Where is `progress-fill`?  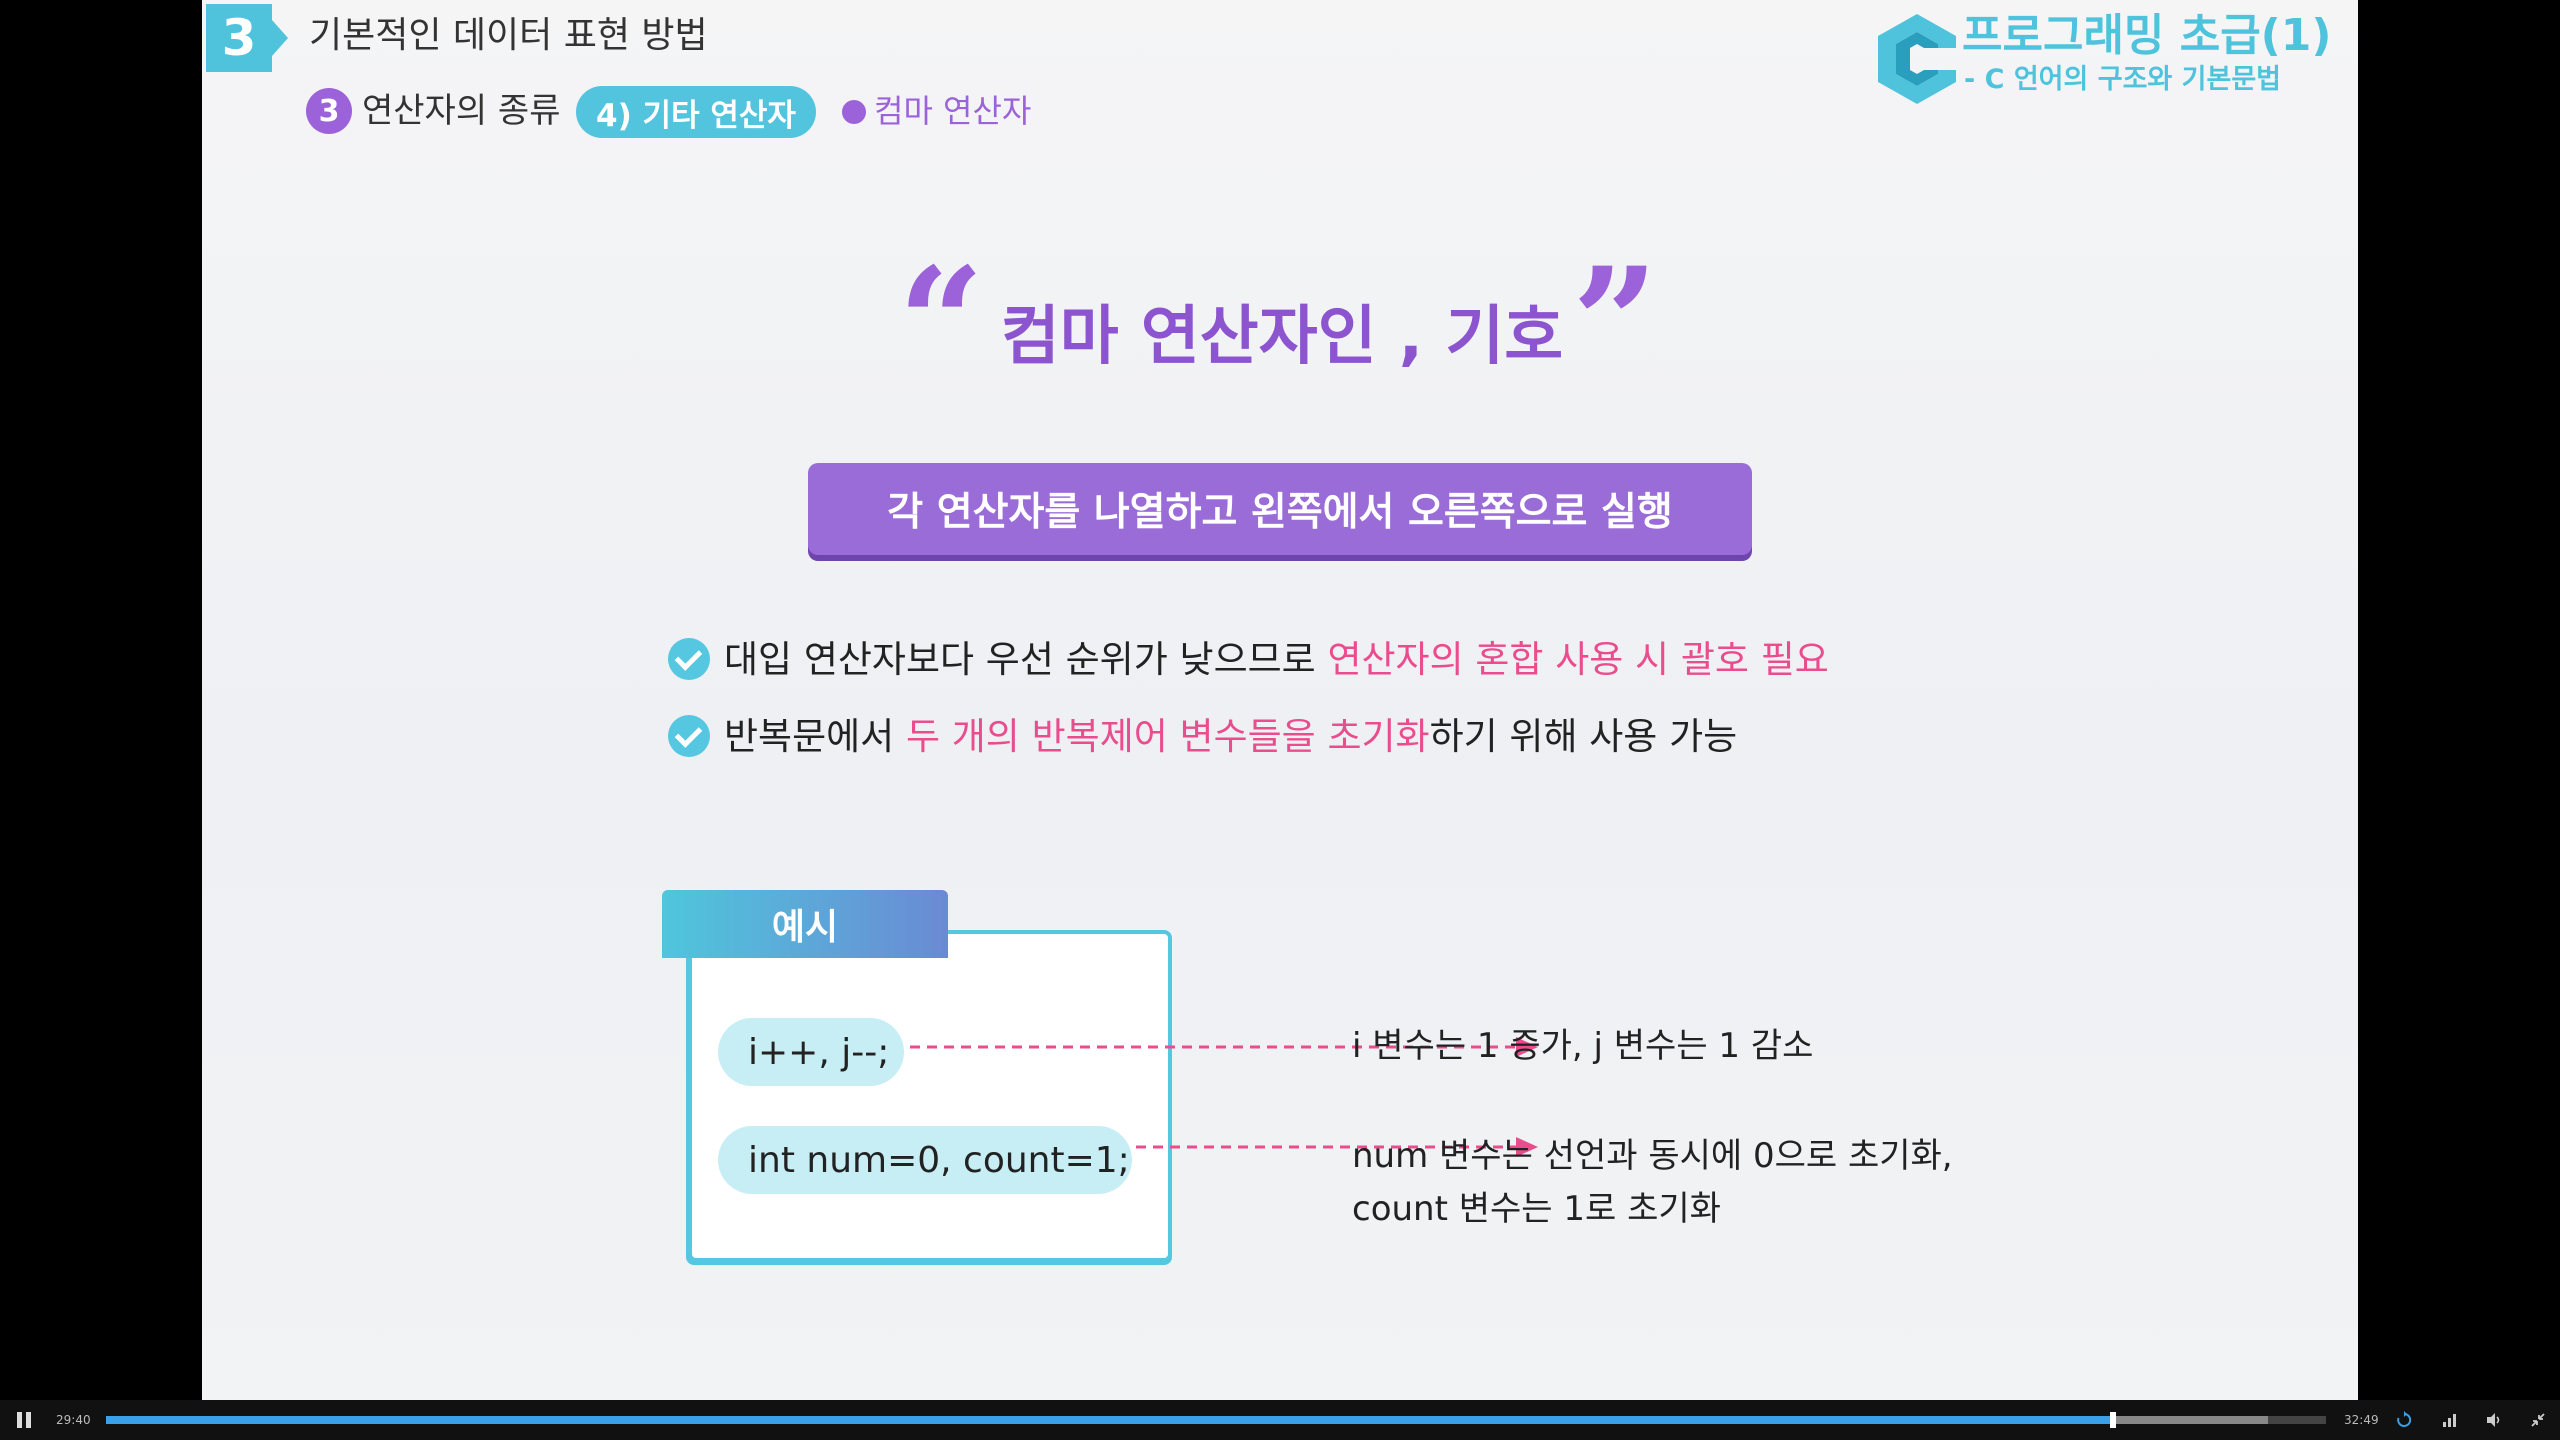 progress-fill is located at coordinates (1109, 1420).